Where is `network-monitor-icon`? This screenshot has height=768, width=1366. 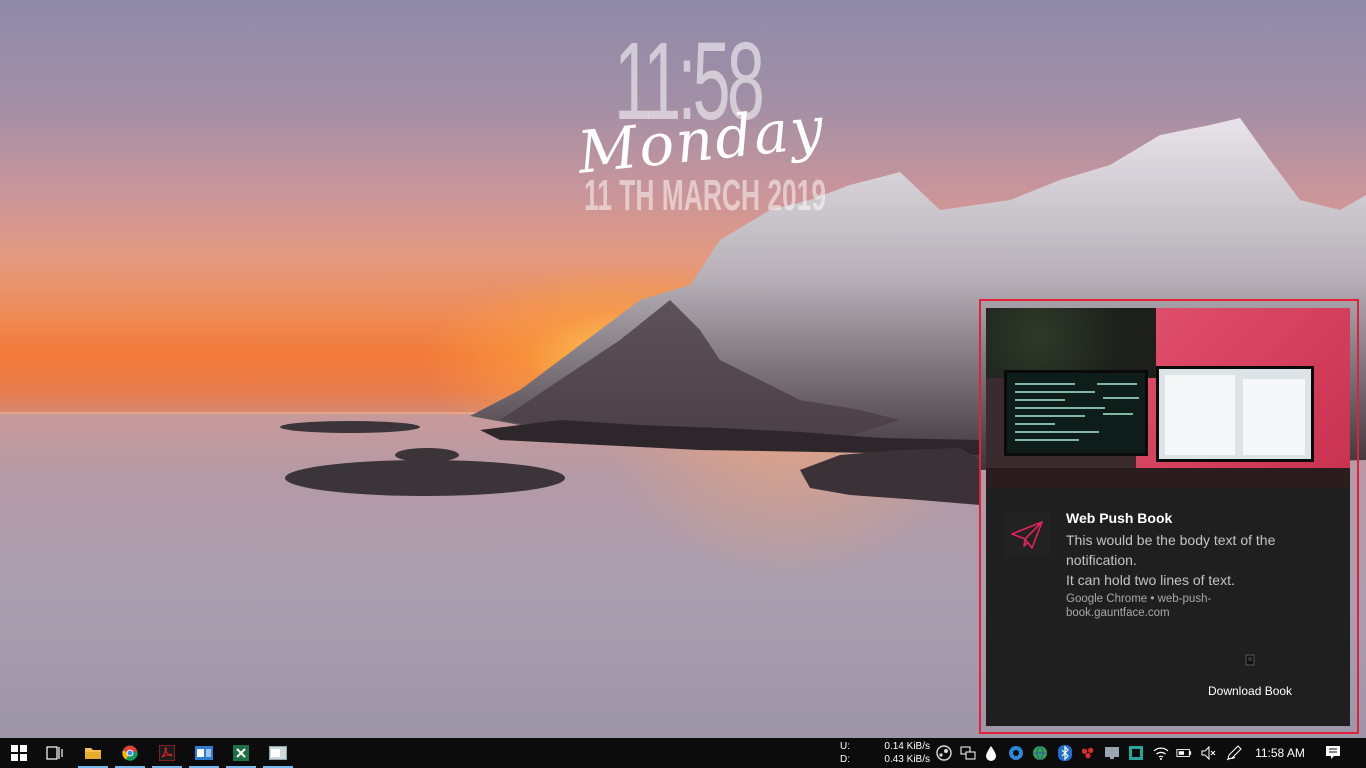 network-monitor-icon is located at coordinates (968, 753).